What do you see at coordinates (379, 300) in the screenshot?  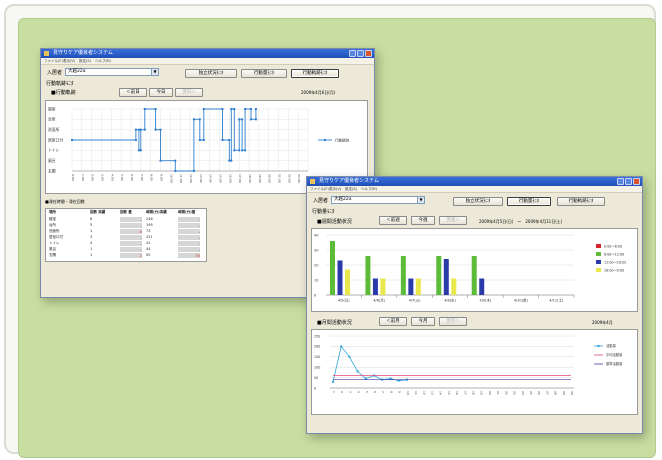 I see `x-tick-label: 4/6(月)` at bounding box center [379, 300].